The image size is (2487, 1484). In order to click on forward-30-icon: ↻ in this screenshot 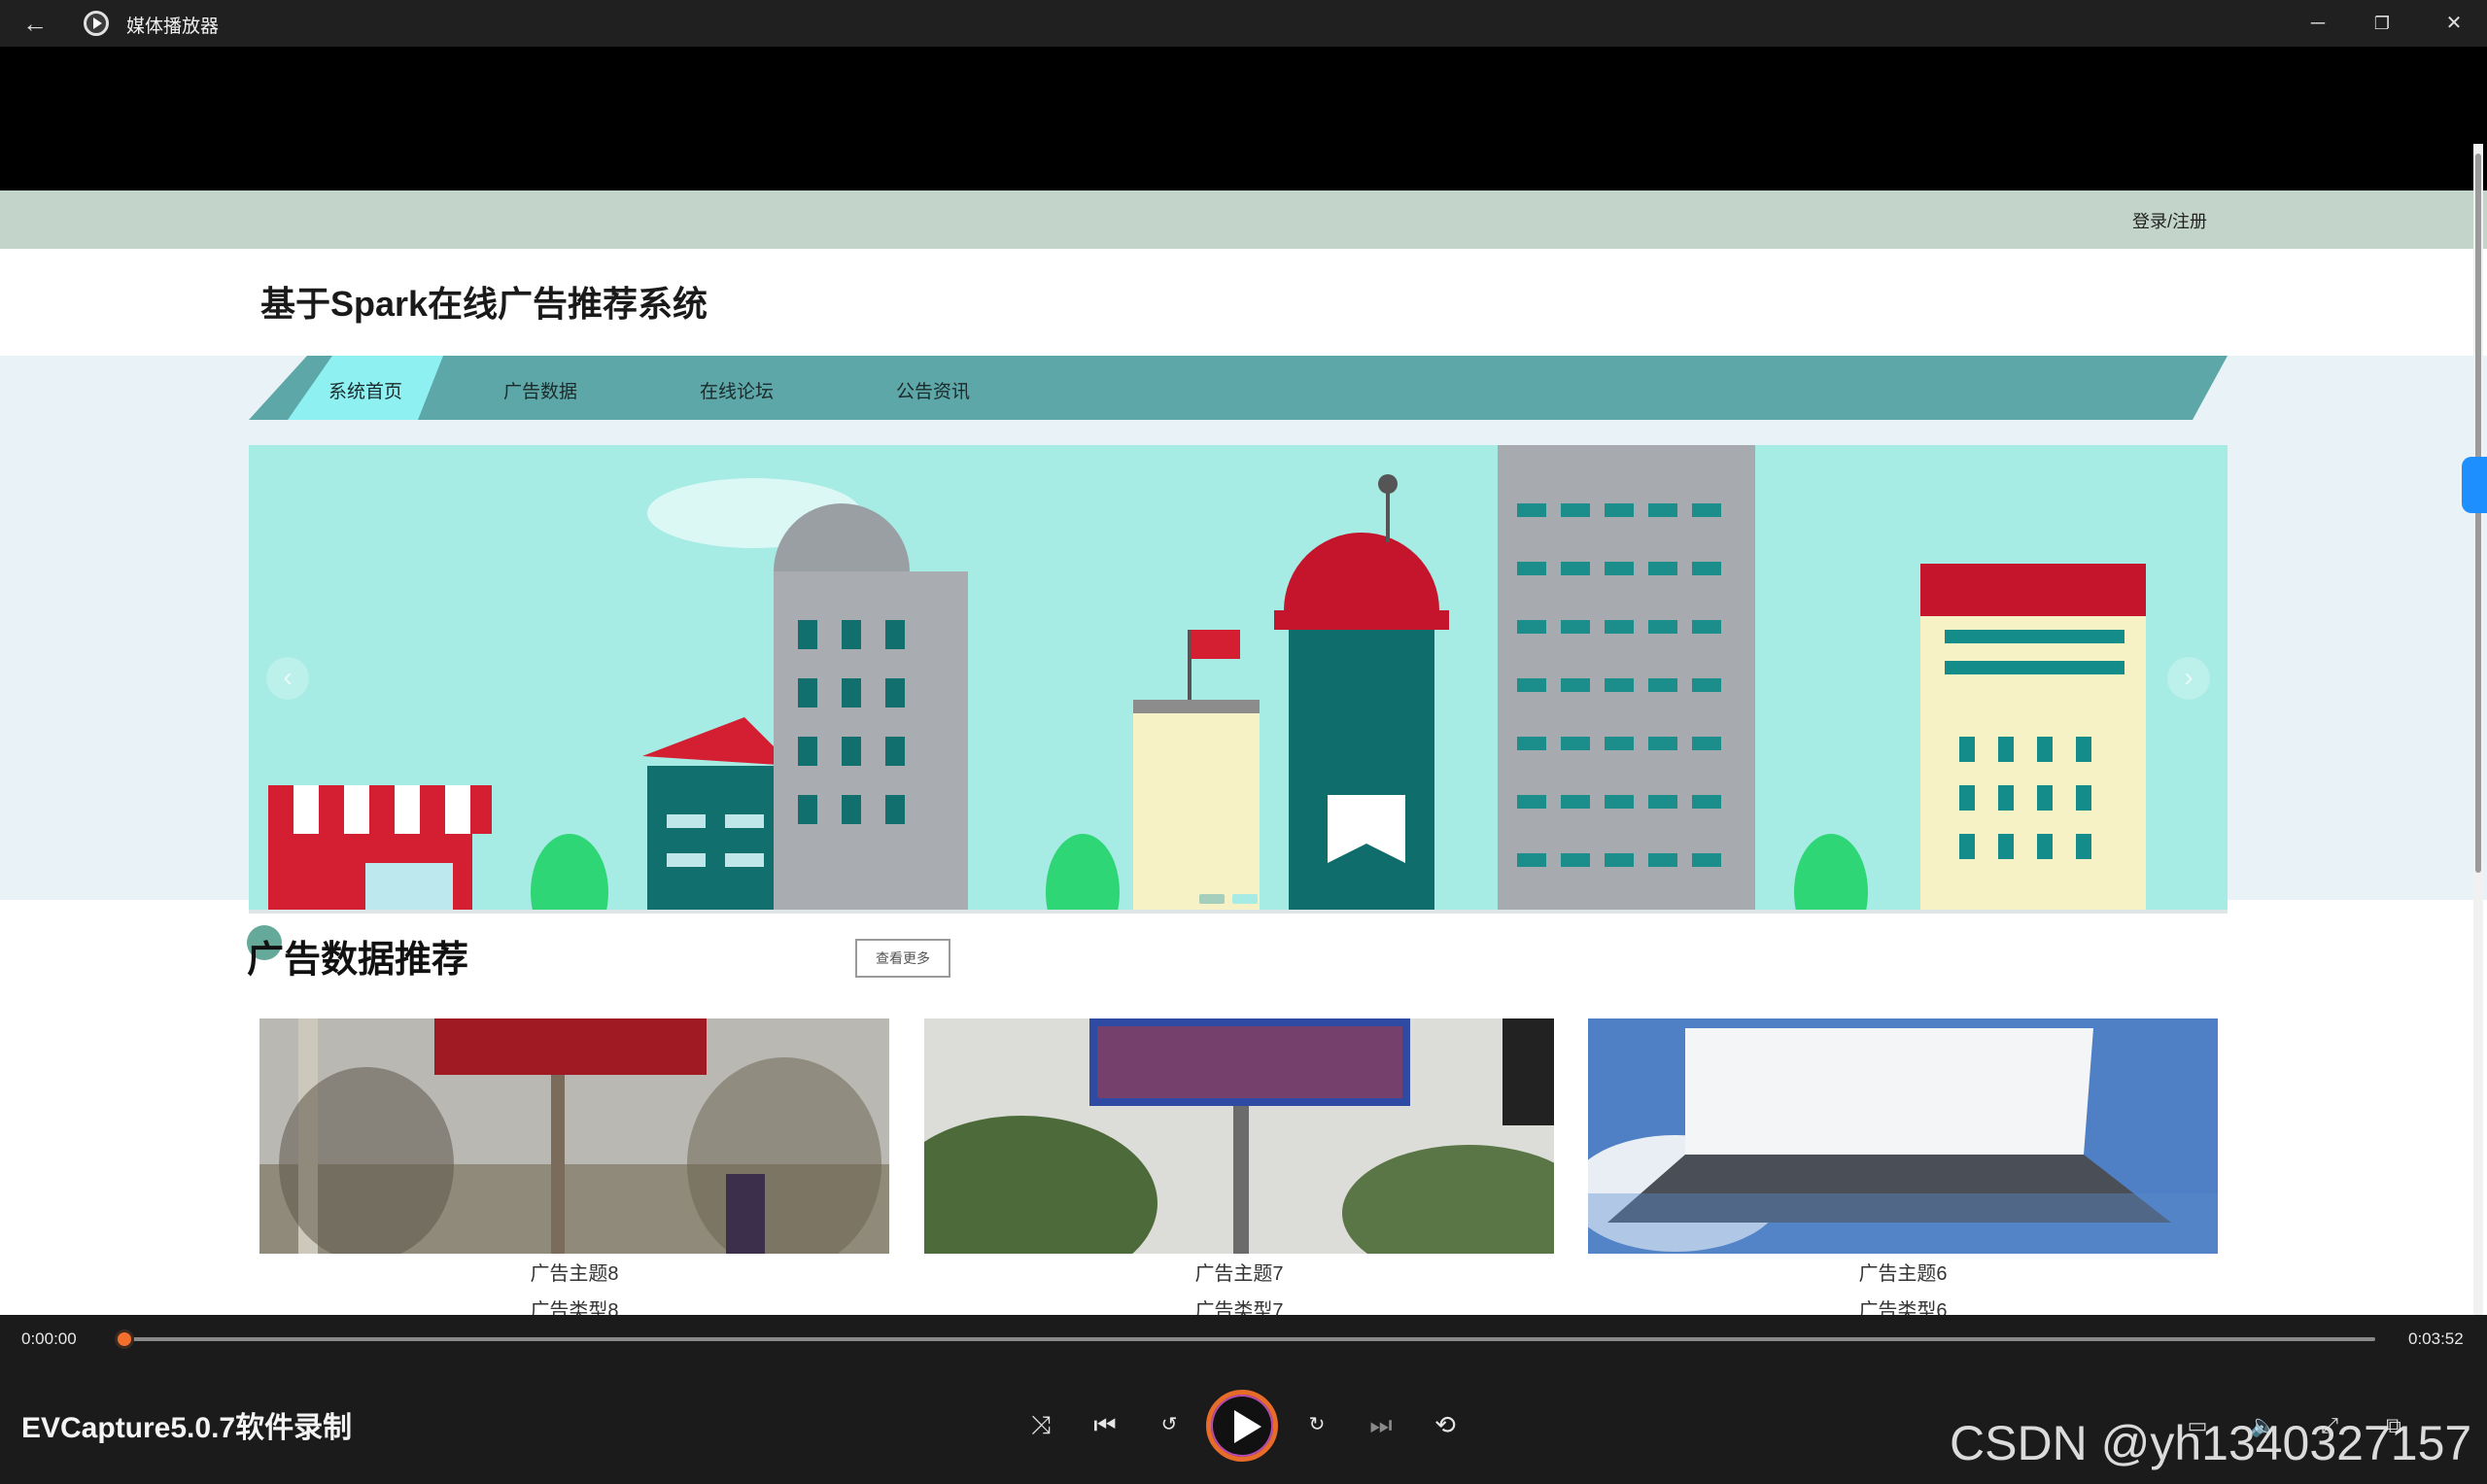, I will do `click(1316, 1424)`.